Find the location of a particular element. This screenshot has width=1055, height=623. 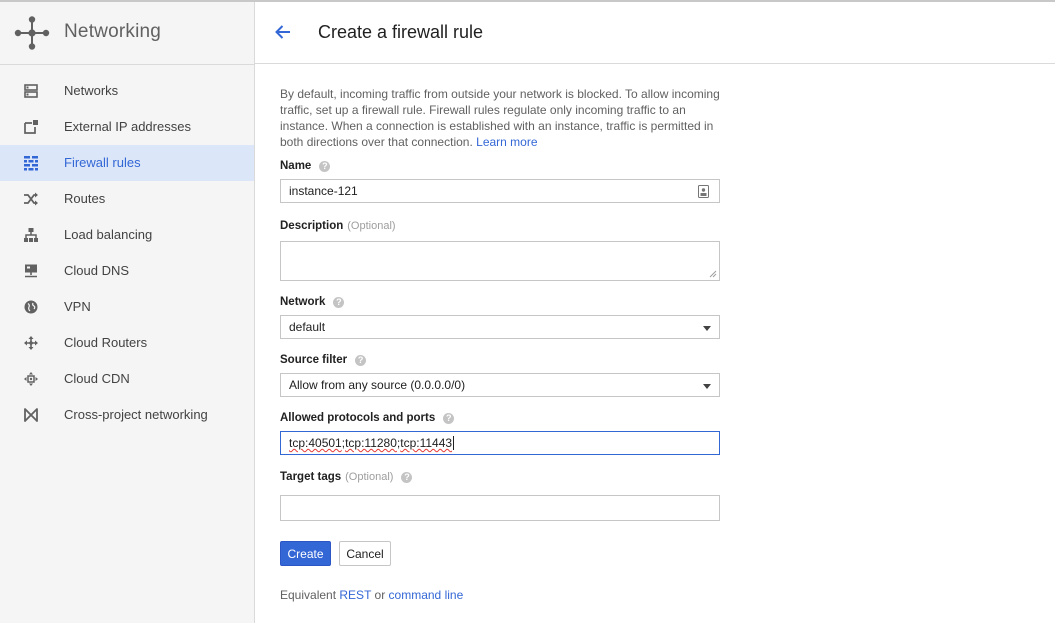

routes-icon is located at coordinates (31, 199).